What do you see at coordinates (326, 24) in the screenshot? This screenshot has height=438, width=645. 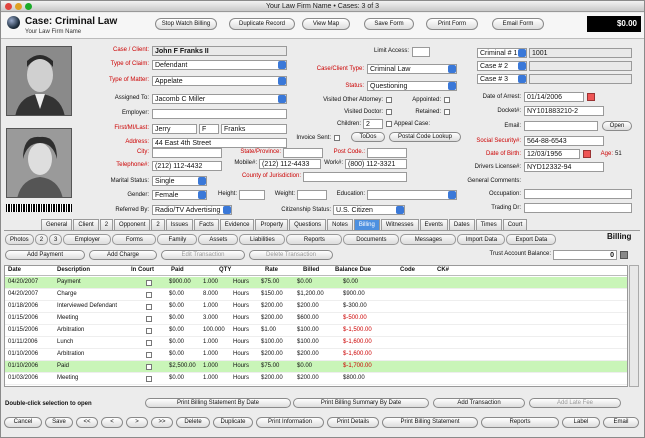 I see `view-map-button: View Map` at bounding box center [326, 24].